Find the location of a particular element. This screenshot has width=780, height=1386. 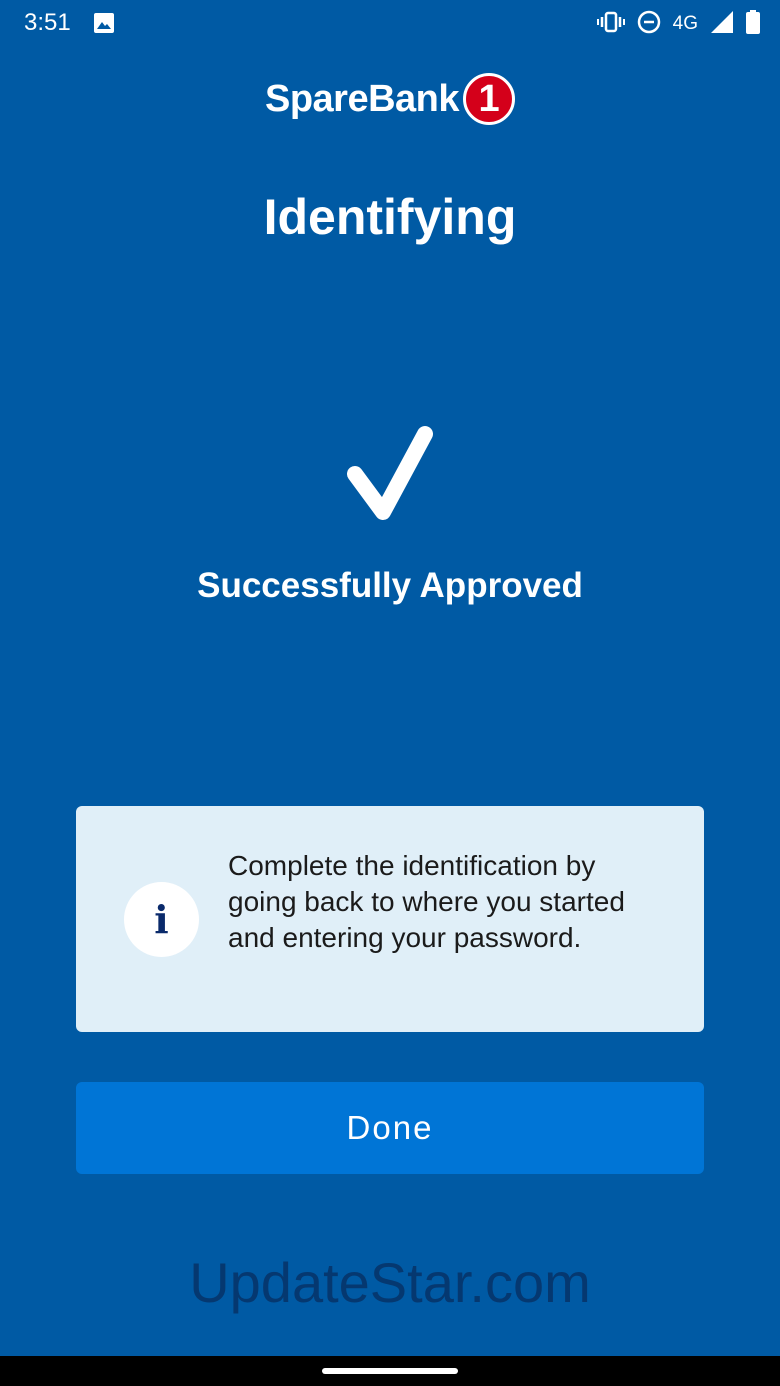

signal-icon is located at coordinates (722, 24).